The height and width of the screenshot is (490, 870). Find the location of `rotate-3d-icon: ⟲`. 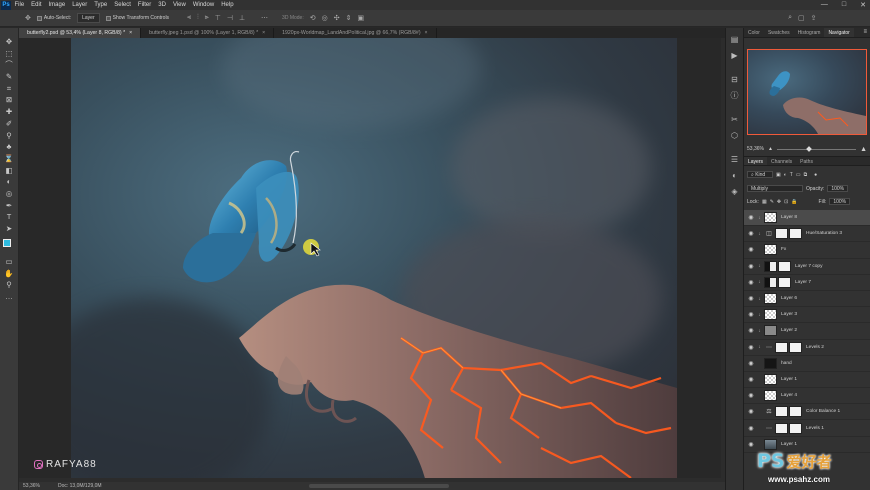

rotate-3d-icon: ⟲ is located at coordinates (313, 18).